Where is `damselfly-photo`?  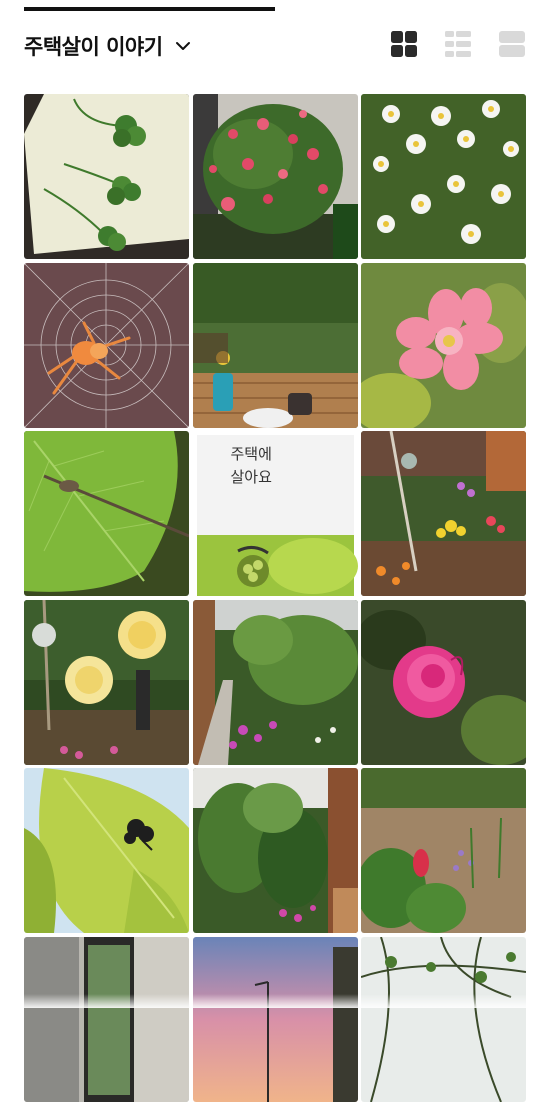 damselfly-photo is located at coordinates (106, 513).